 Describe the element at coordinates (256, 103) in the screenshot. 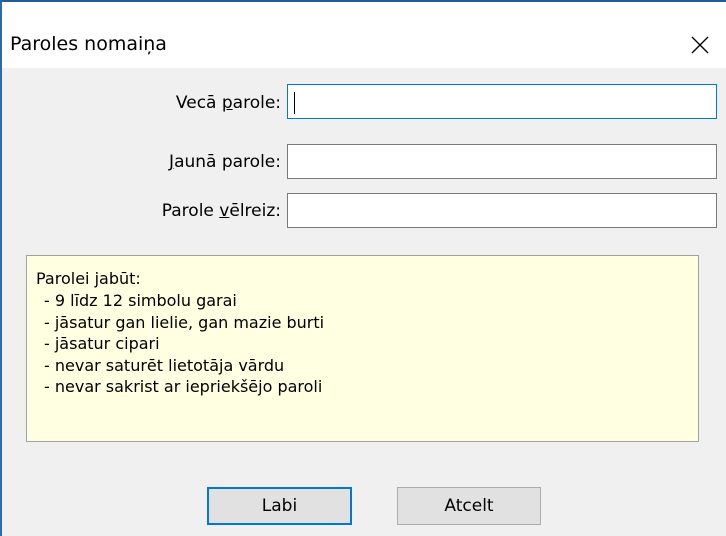

I see `old-password-label-text-end: arole:` at that location.